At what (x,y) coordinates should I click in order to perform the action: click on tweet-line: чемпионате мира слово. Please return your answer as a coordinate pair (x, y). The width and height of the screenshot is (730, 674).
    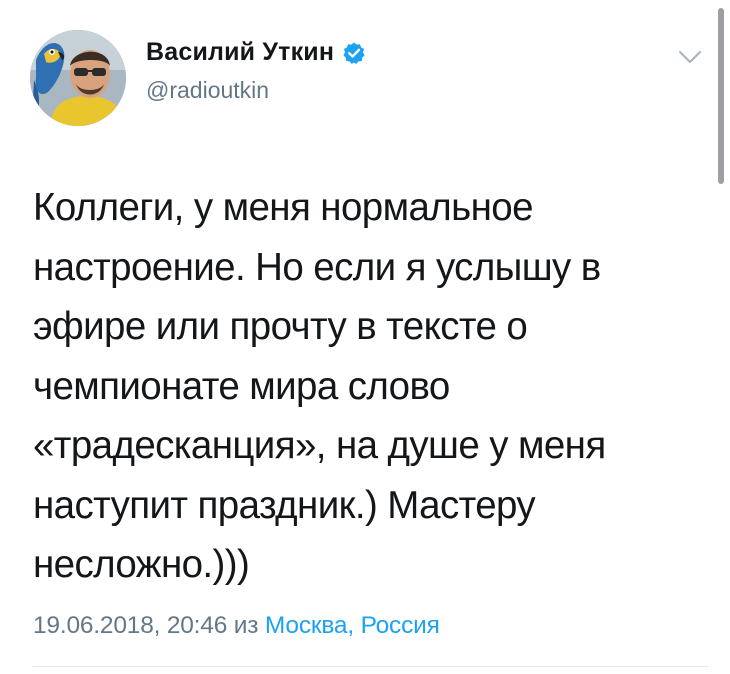
    Looking at the image, I should click on (241, 386).